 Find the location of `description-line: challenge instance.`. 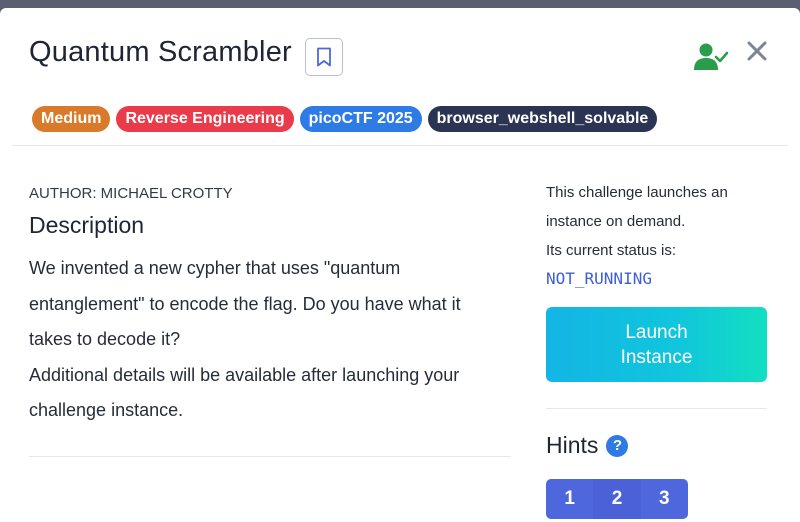

description-line: challenge instance. is located at coordinates (106, 410).